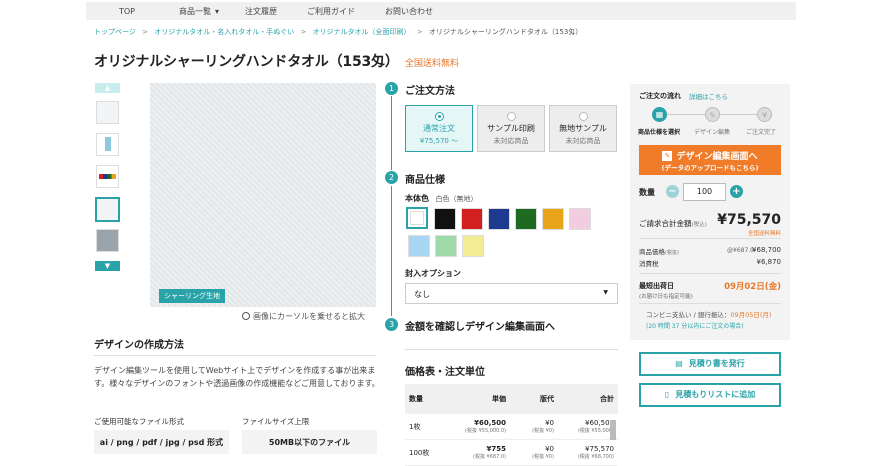  I want to click on unit-price: ¥755, so click(496, 449).